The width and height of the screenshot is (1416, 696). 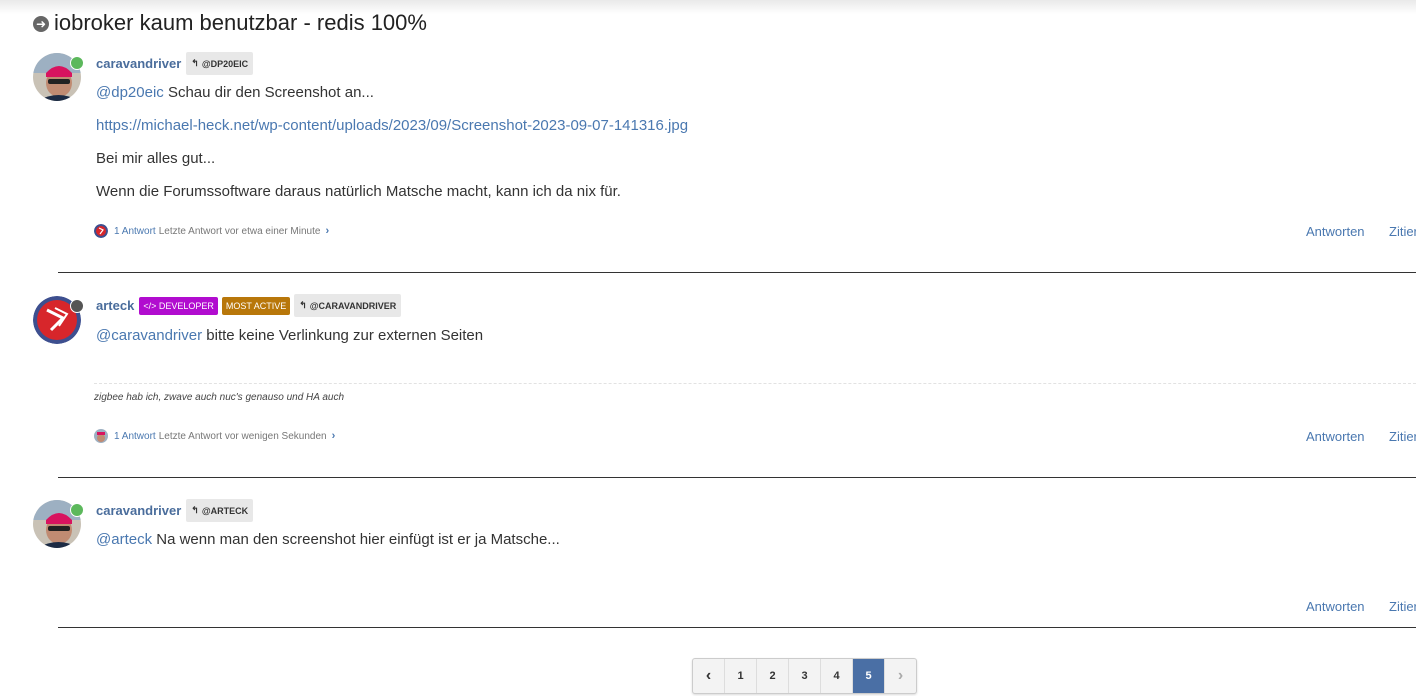 I want to click on topic-title: iobroker kaum benutzbar - redis 100%, so click(x=240, y=22).